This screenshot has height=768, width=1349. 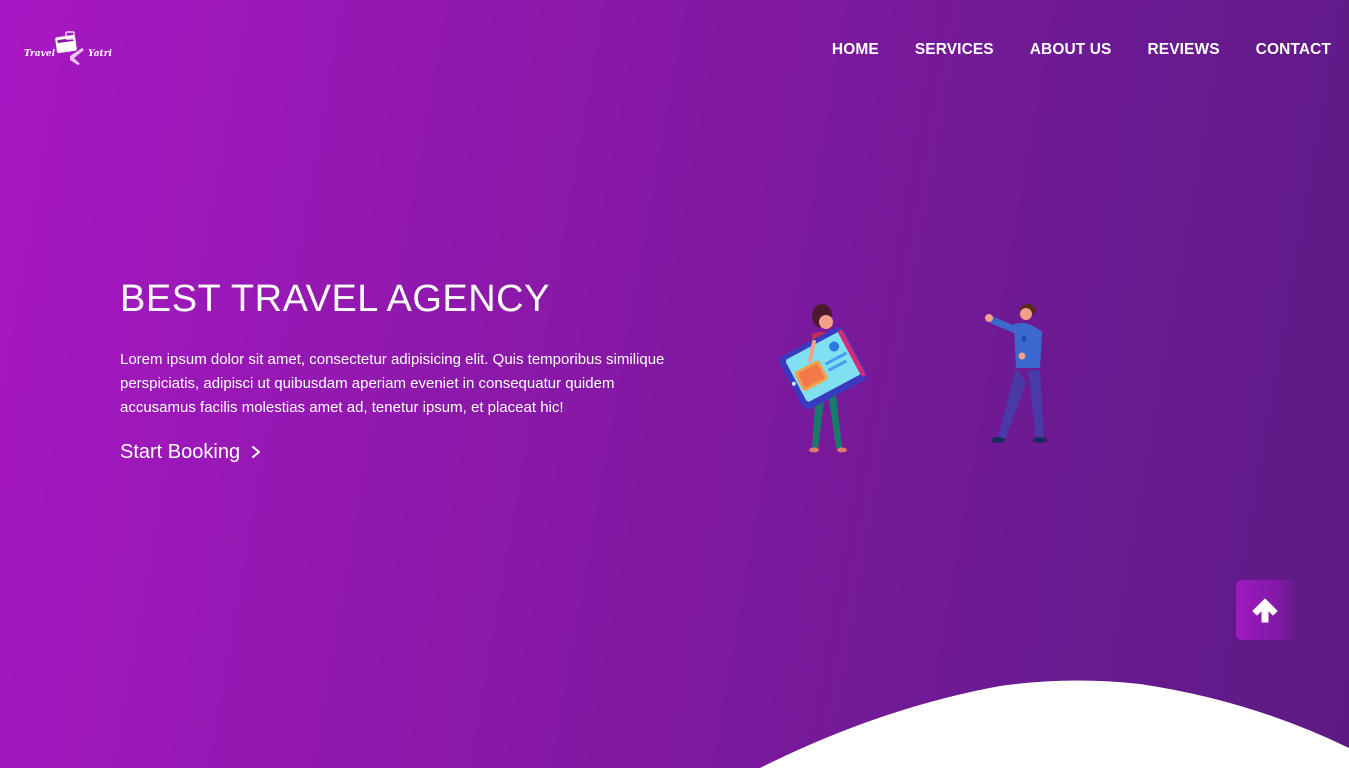 I want to click on start-booking-link: Start Booking, so click(x=191, y=452).